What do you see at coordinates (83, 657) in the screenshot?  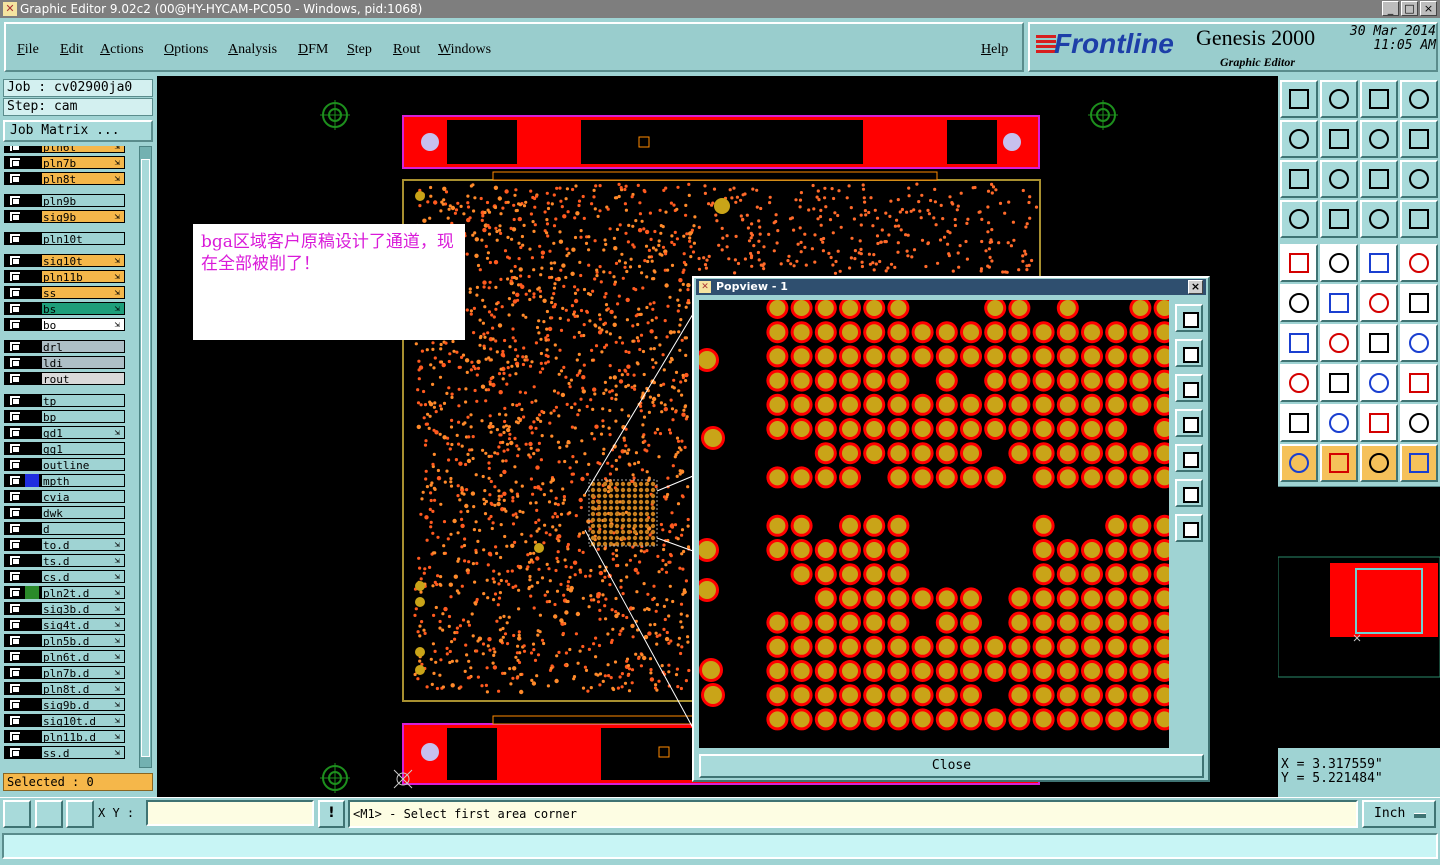 I see `layer-name: pln6t.d ⇲` at bounding box center [83, 657].